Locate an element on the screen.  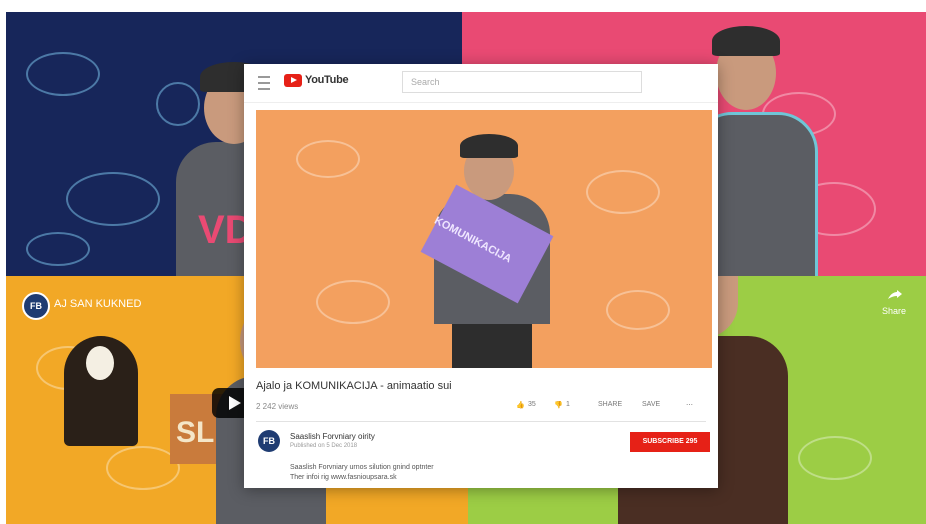
overlay-video-title: AJ SAN KUKNED is located at coordinates (97, 304).